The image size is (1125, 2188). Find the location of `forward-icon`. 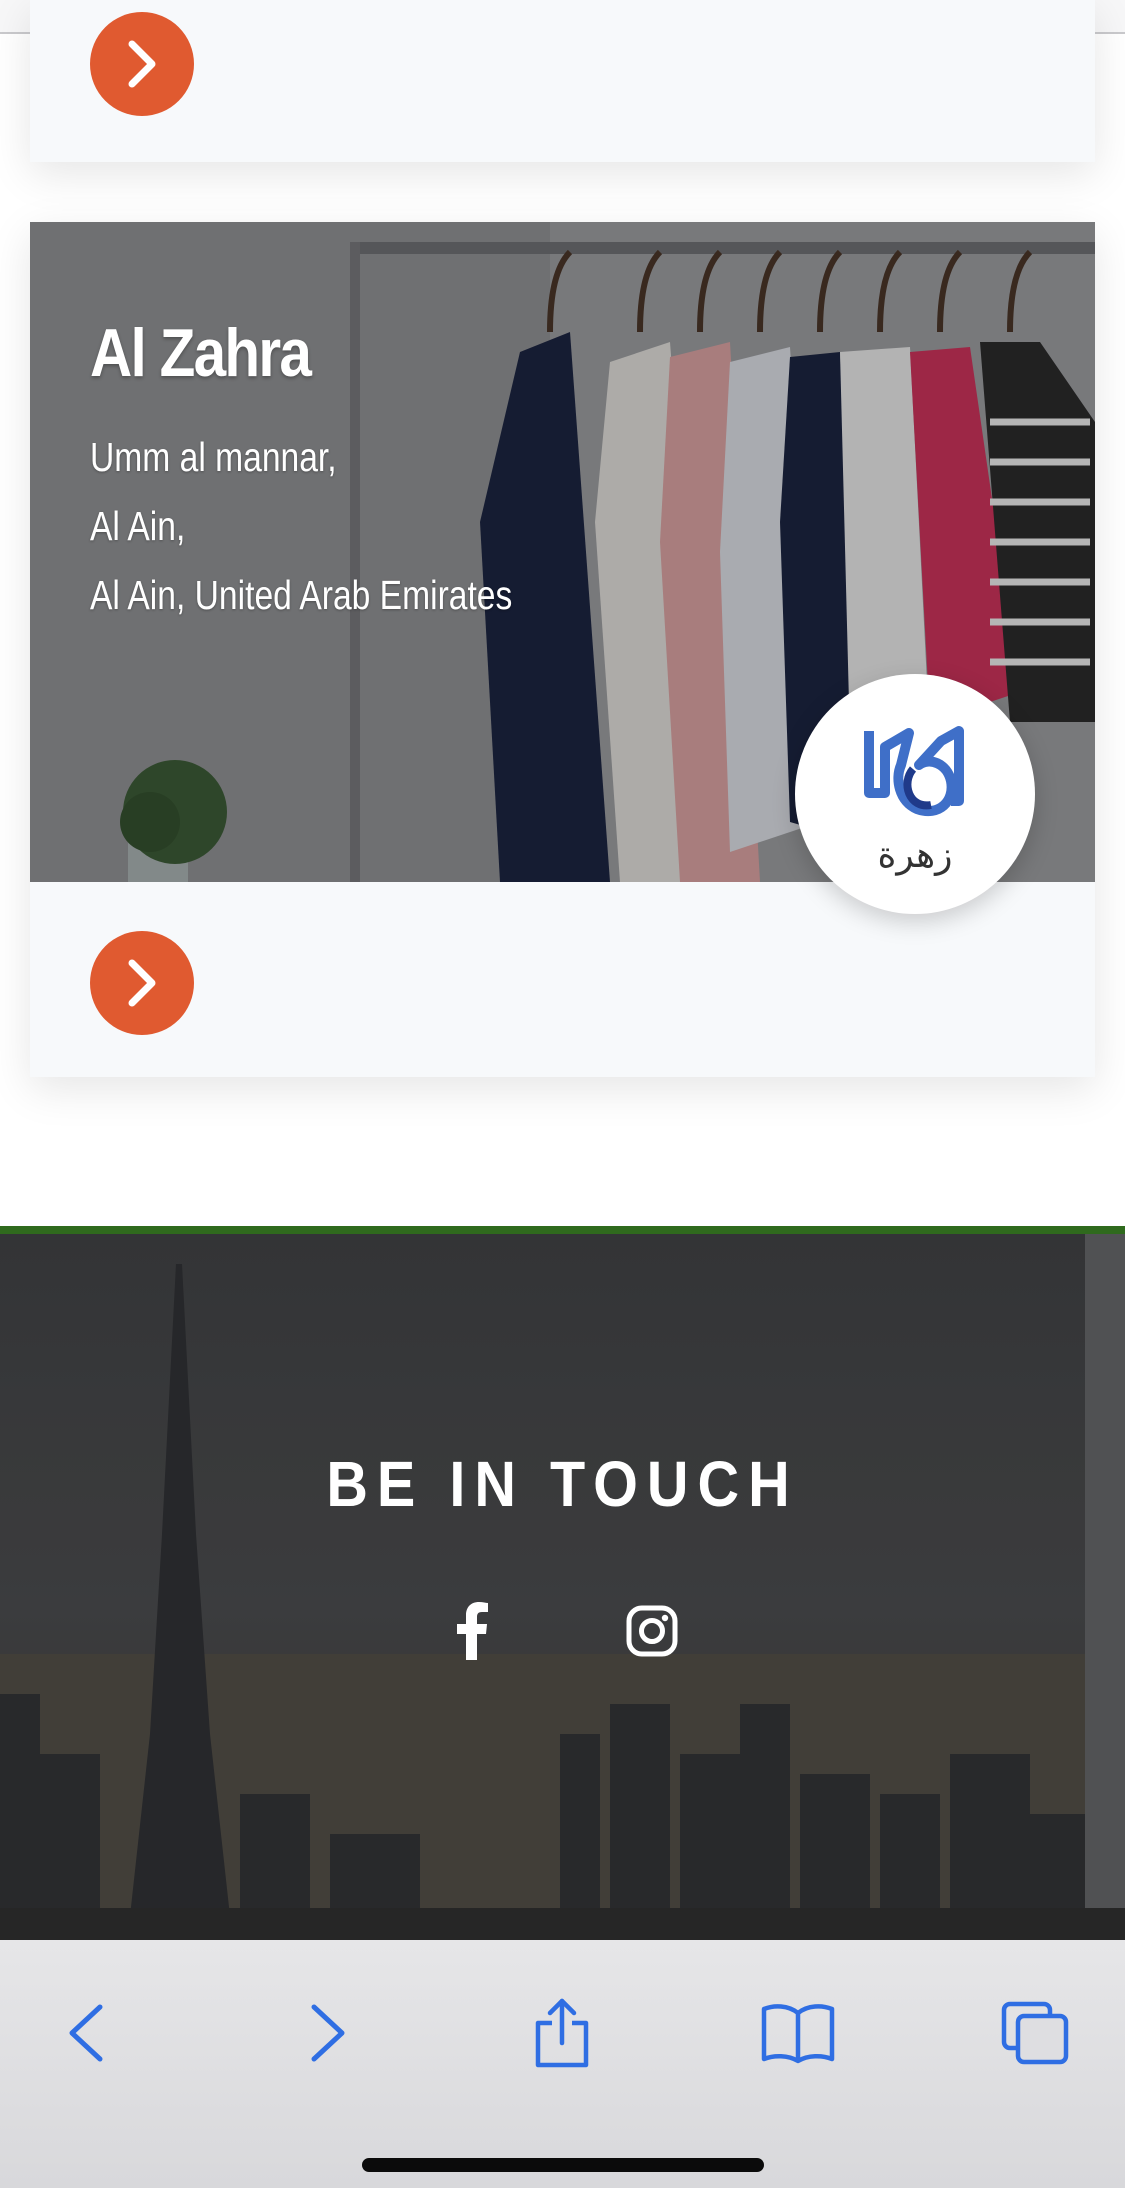

forward-icon is located at coordinates (328, 2033).